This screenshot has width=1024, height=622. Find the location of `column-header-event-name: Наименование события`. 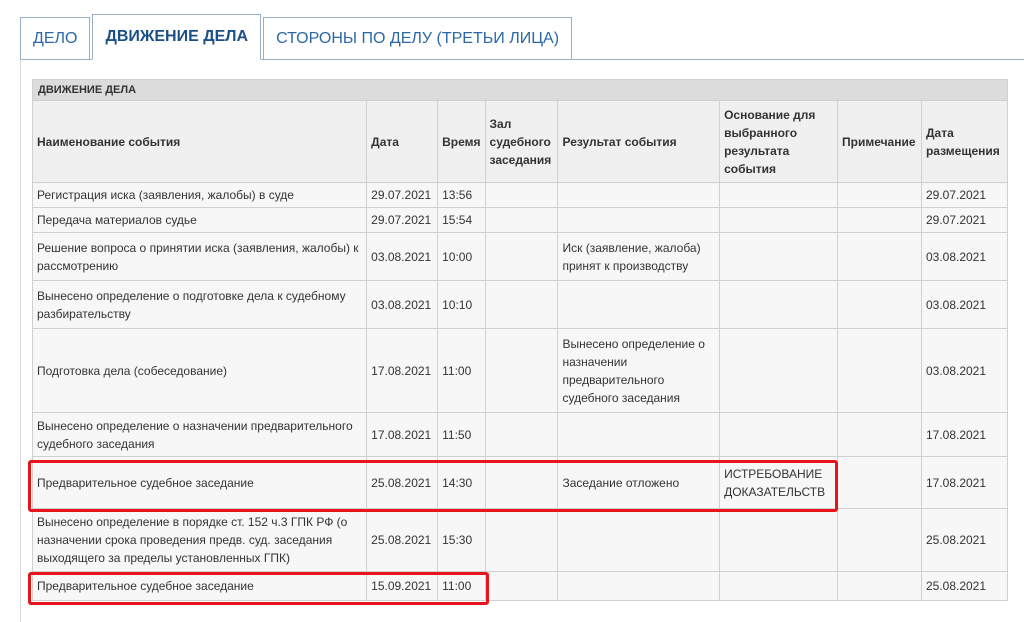

column-header-event-name: Наименование события is located at coordinates (199, 141).